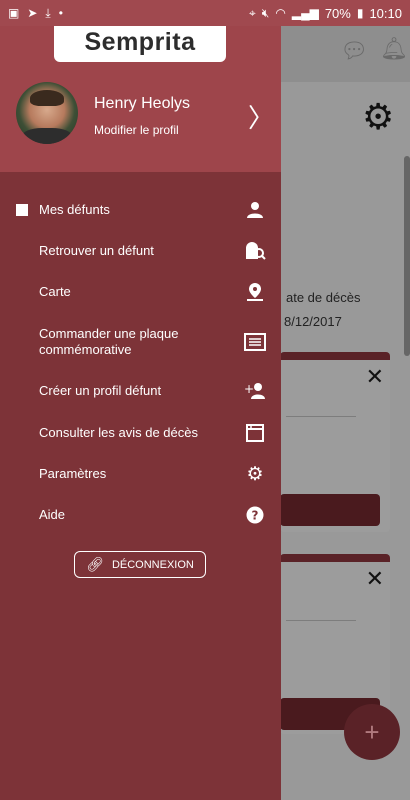 This screenshot has width=410, height=800. Describe the element at coordinates (136, 130) in the screenshot. I see `edit-profile-link: Modifier le profil` at that location.